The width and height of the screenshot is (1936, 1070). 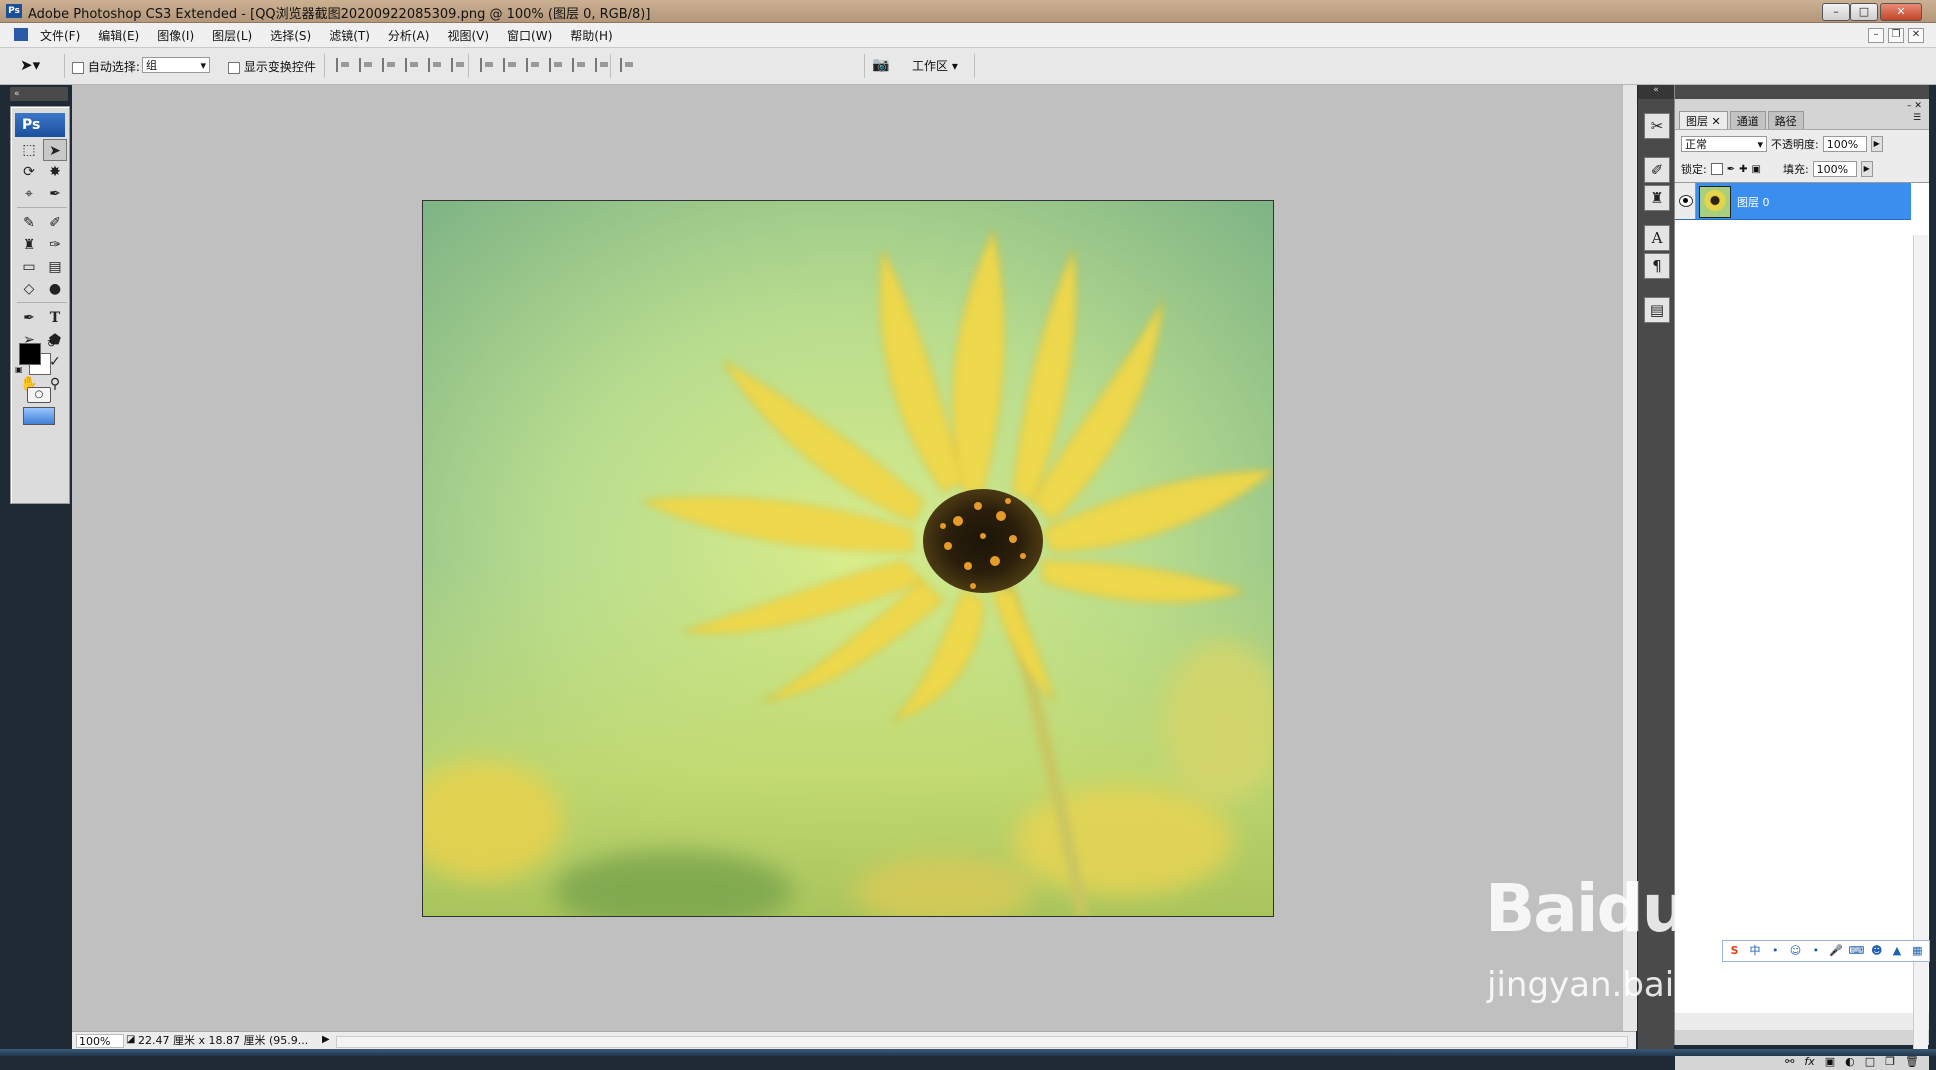 I want to click on align-top-icon, so click(x=344, y=65).